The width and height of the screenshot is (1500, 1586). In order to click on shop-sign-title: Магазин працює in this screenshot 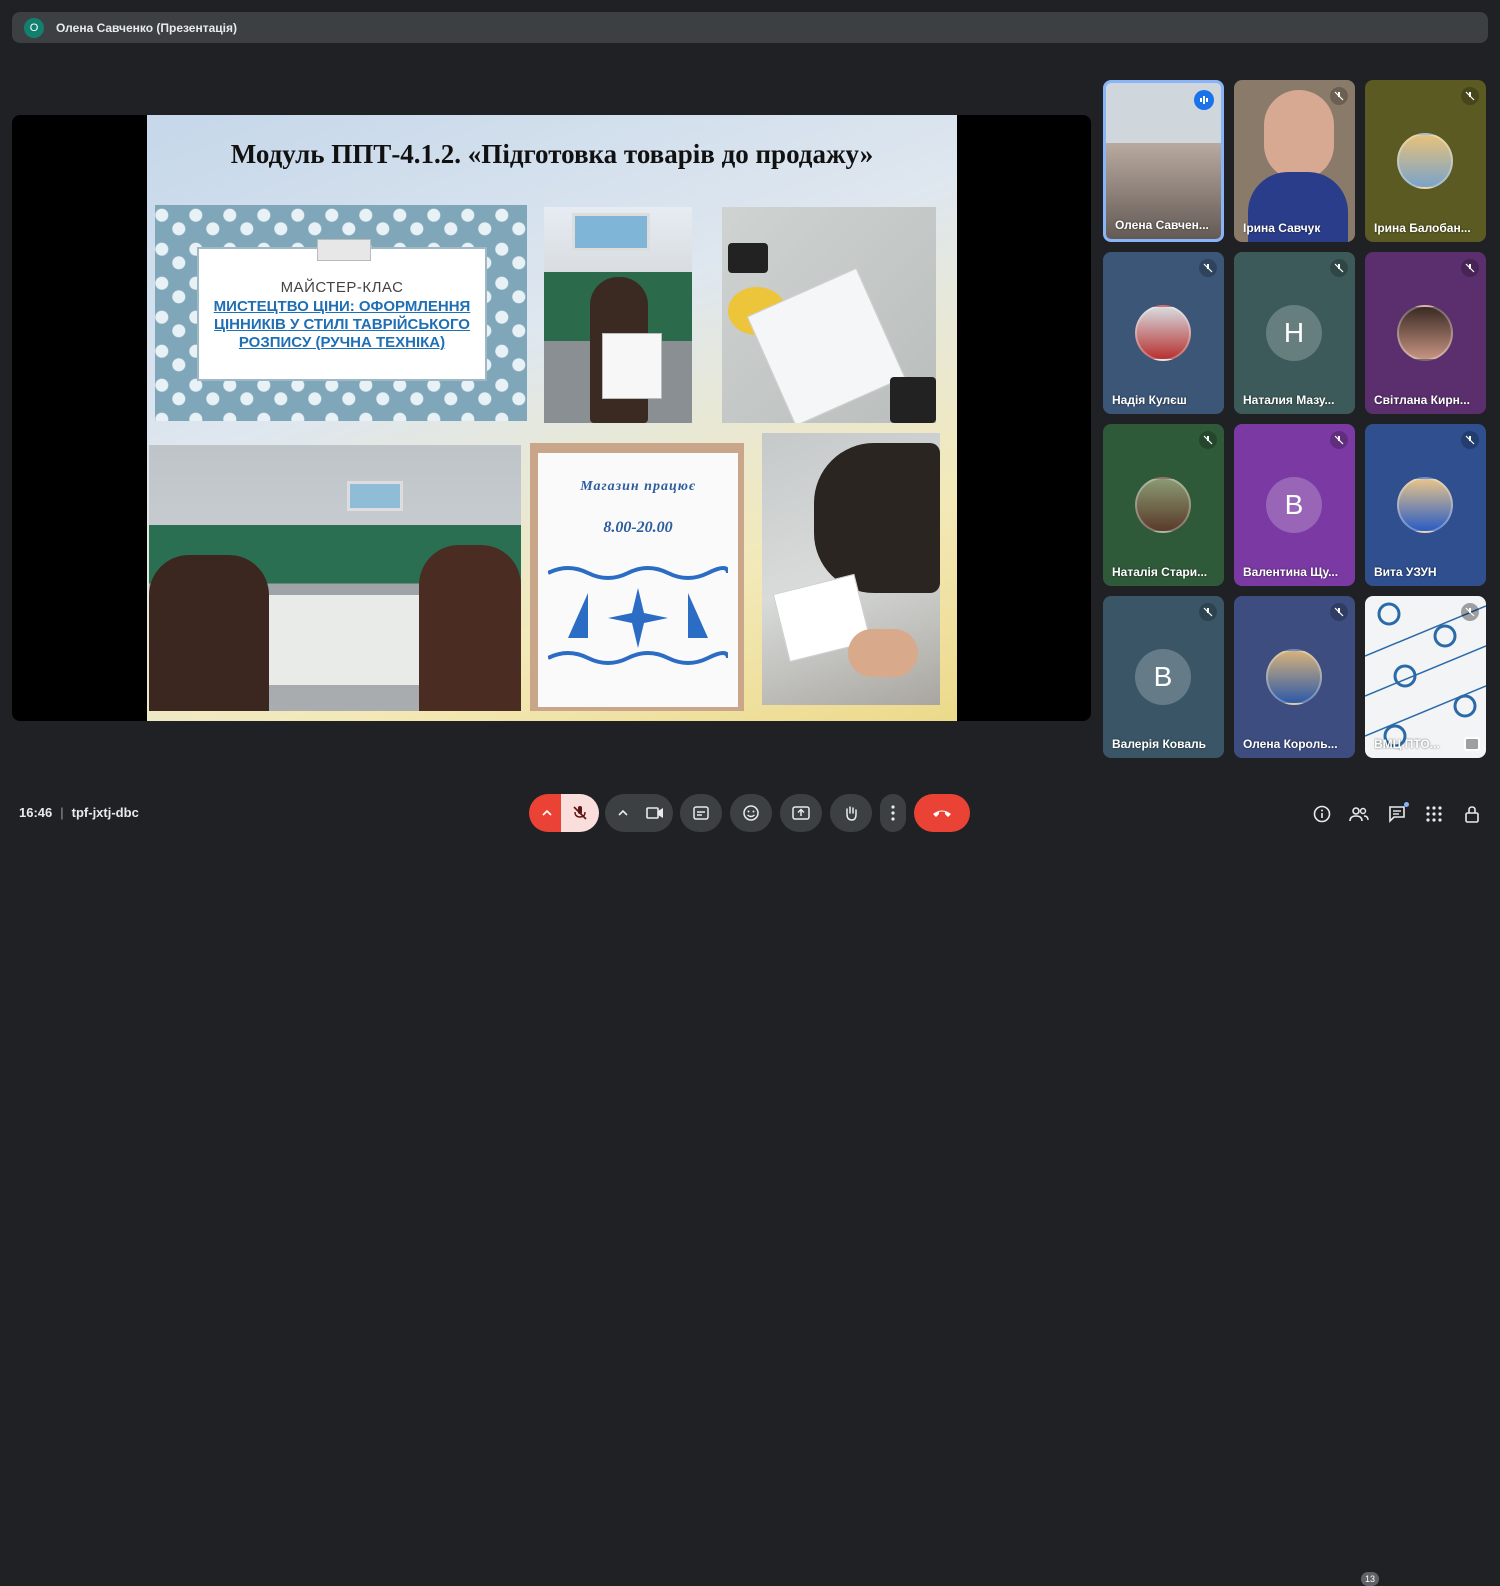, I will do `click(638, 486)`.